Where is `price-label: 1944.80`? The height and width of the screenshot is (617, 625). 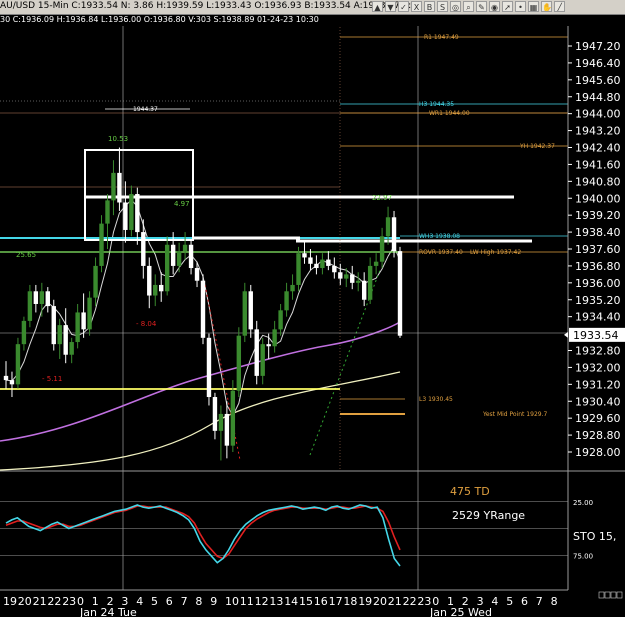
price-label: 1944.80 is located at coordinates (598, 97).